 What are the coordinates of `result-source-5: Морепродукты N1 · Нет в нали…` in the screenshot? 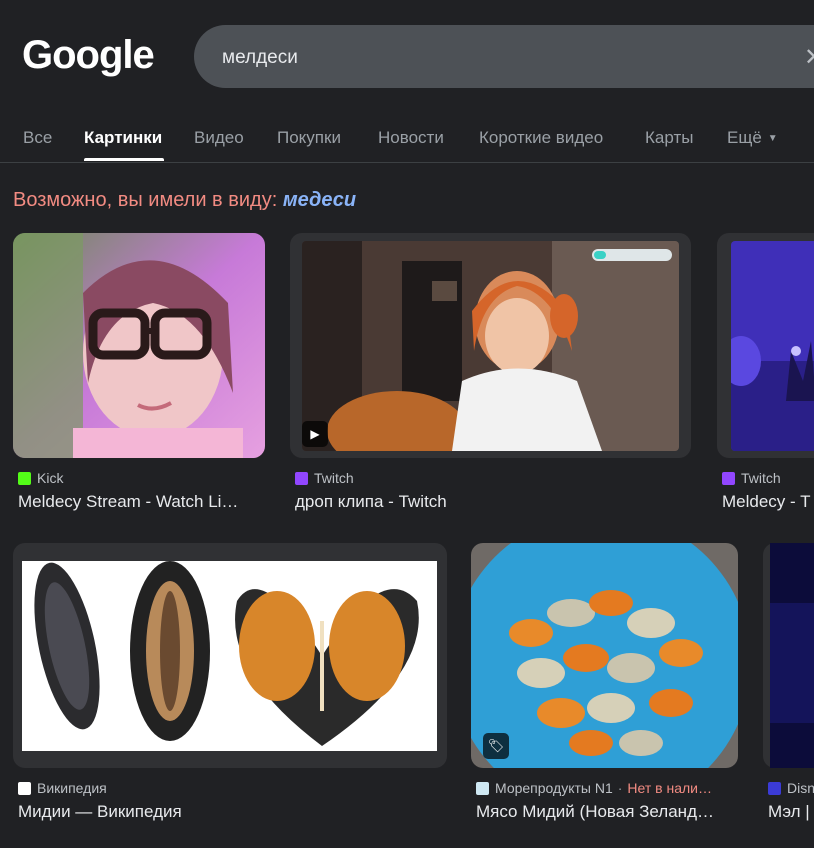 It's located at (606, 788).